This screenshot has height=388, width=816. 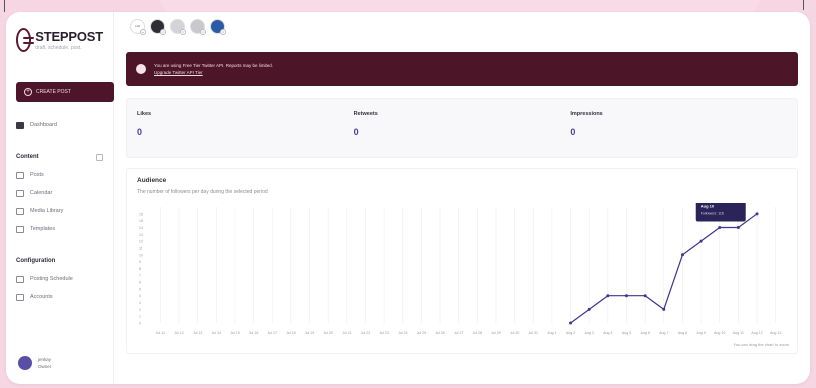 What do you see at coordinates (141, 214) in the screenshot?
I see `y-tick-label: 16` at bounding box center [141, 214].